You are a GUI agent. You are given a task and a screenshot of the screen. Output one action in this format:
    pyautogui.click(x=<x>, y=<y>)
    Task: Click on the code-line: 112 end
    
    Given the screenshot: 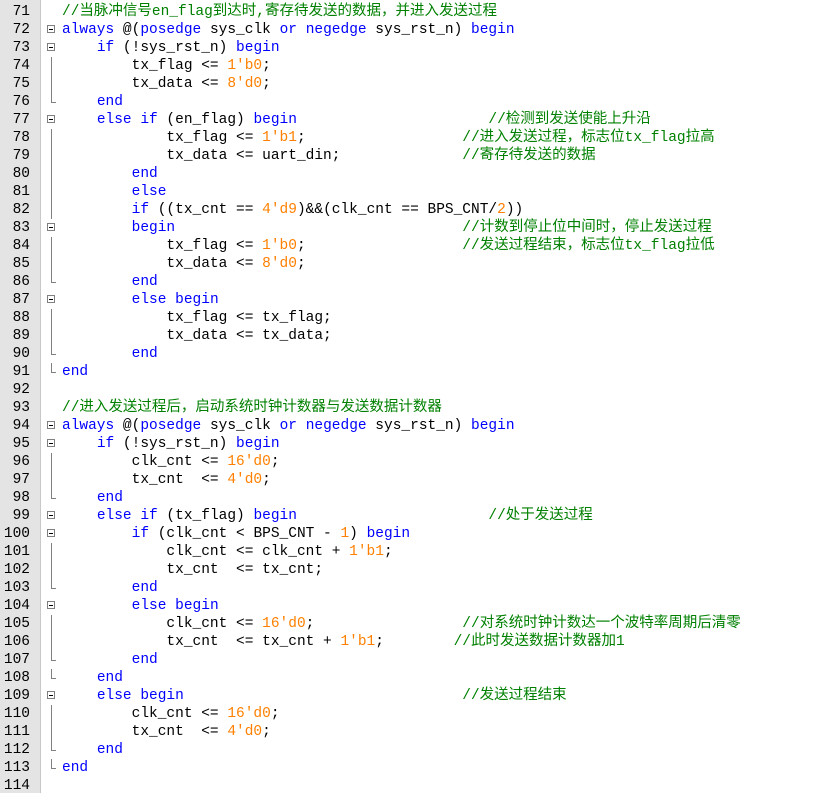 What is the action you would take?
    pyautogui.click(x=407, y=750)
    